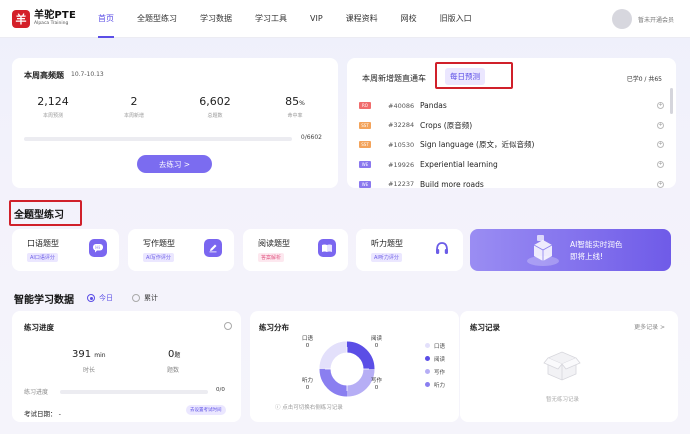 This screenshot has height=434, width=690. What do you see at coordinates (21, 18) in the screenshot?
I see `logo-mark: 羊` at bounding box center [21, 18].